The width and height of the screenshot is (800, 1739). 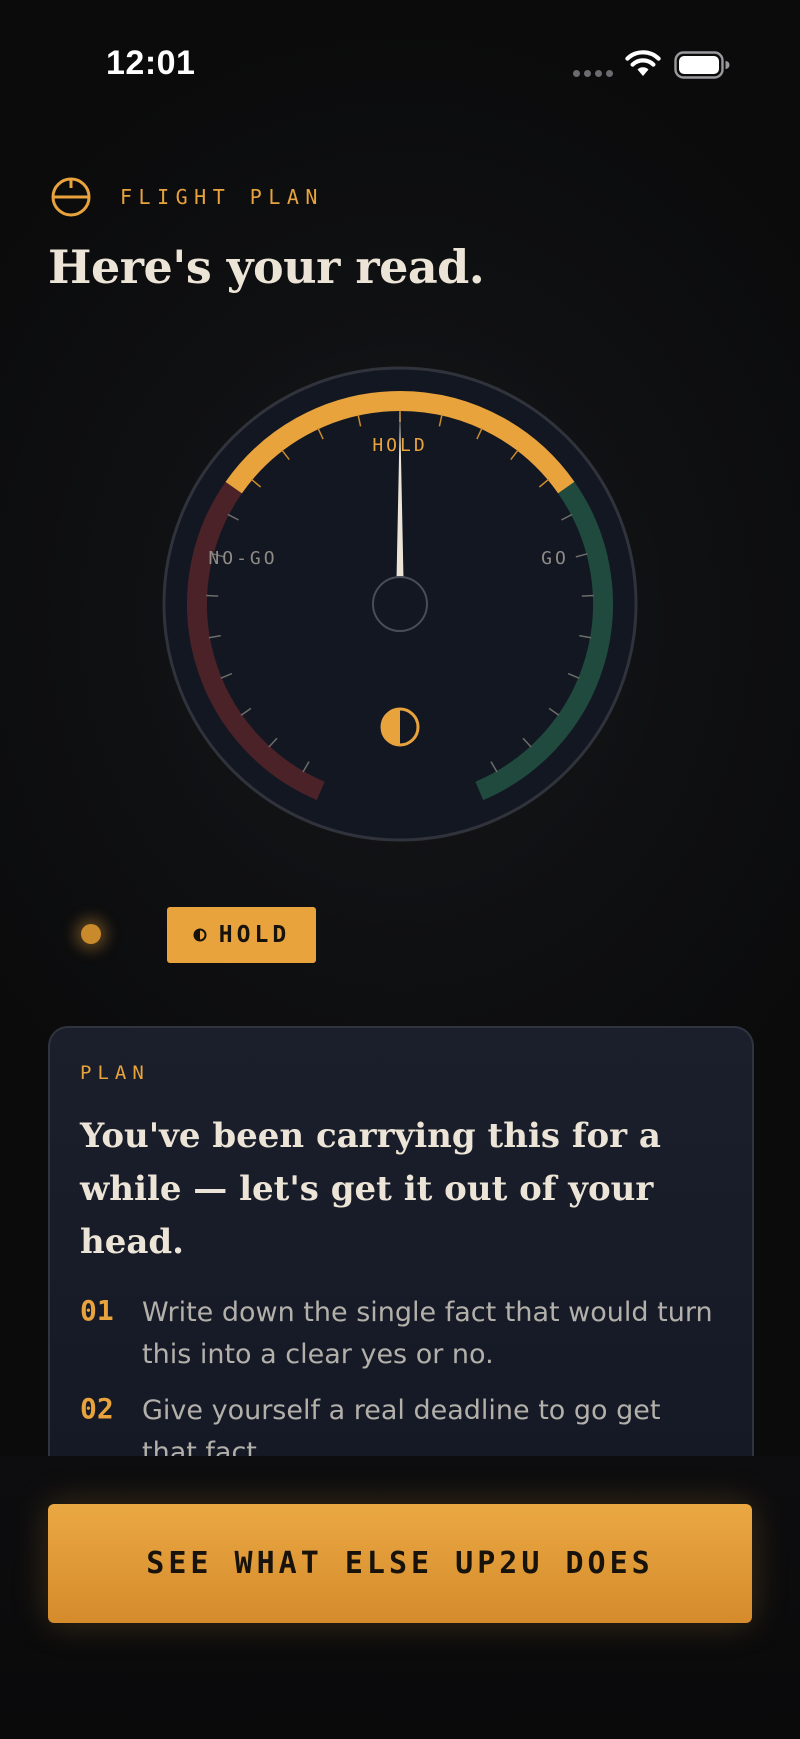 What do you see at coordinates (593, 73) in the screenshot?
I see `cellular-signal-icon` at bounding box center [593, 73].